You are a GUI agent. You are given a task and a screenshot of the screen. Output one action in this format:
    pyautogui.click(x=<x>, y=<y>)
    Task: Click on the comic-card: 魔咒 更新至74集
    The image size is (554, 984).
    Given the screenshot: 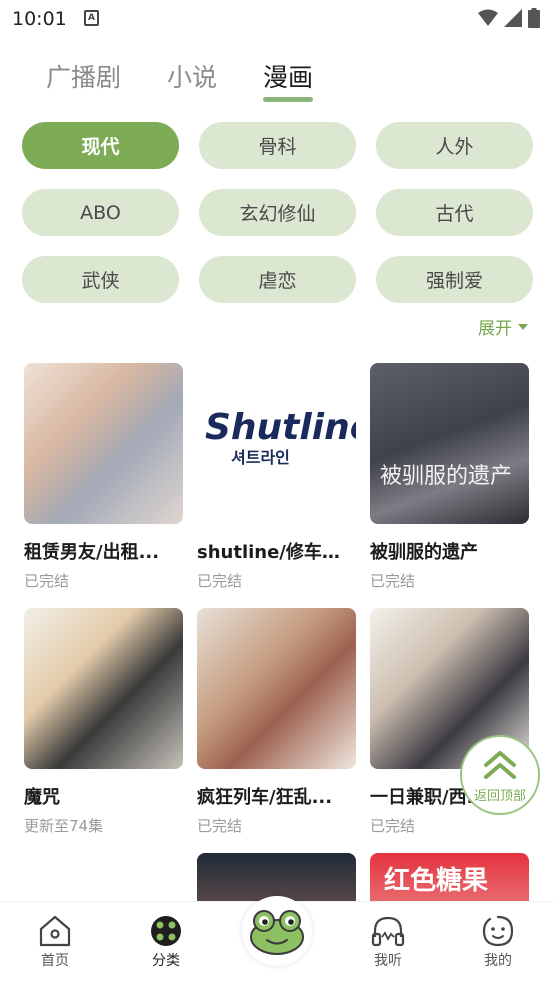 What is the action you would take?
    pyautogui.click(x=103, y=722)
    